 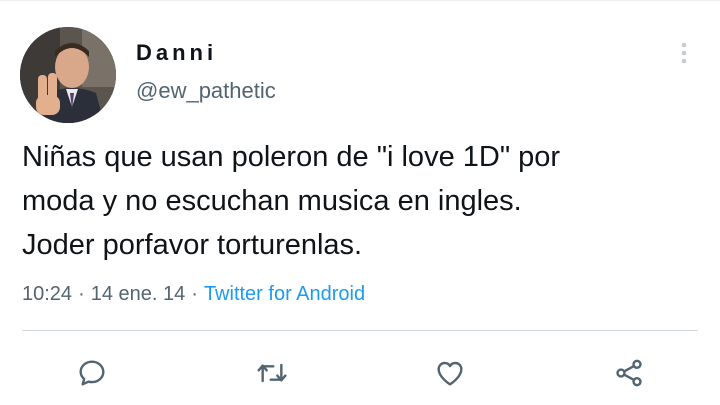 I want to click on share-button, so click(x=629, y=373).